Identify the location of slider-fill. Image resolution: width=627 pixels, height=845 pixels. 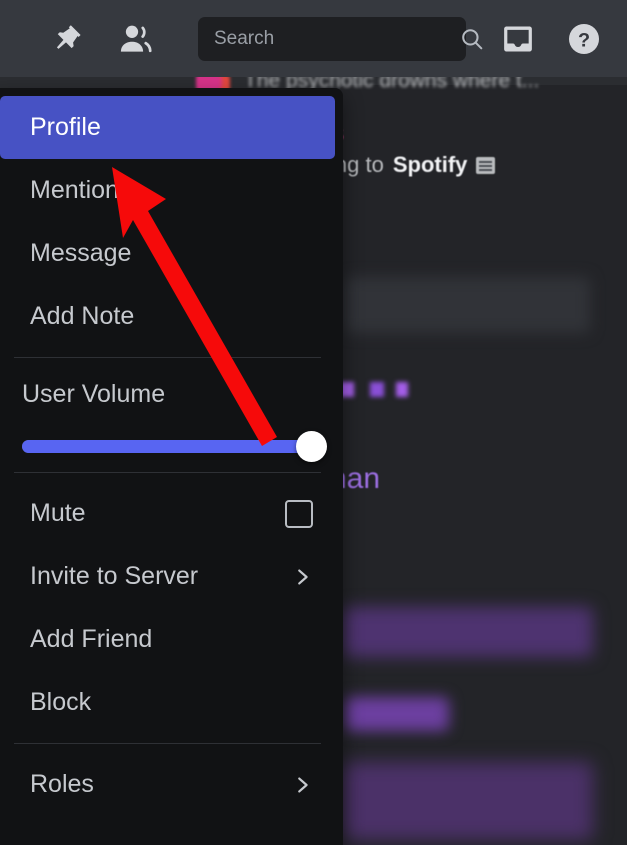
(164, 446).